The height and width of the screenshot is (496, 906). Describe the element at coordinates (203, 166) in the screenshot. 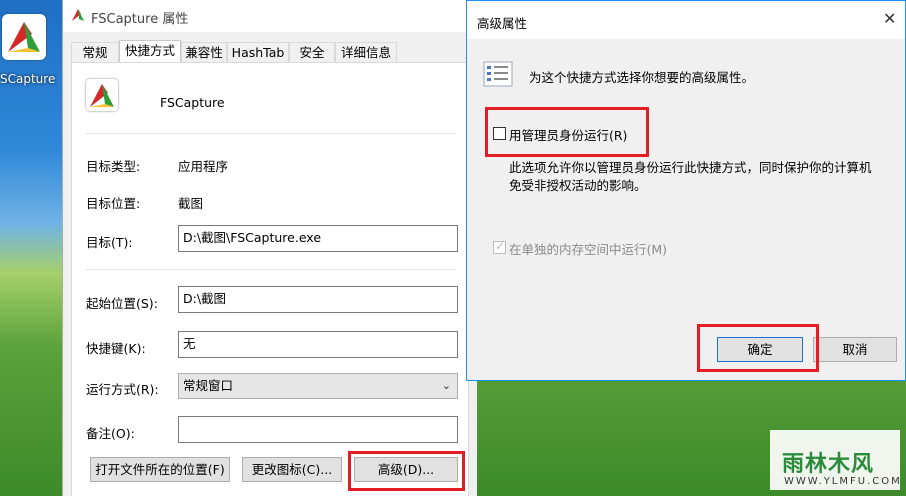

I see `target-type-value: 应用程序` at that location.